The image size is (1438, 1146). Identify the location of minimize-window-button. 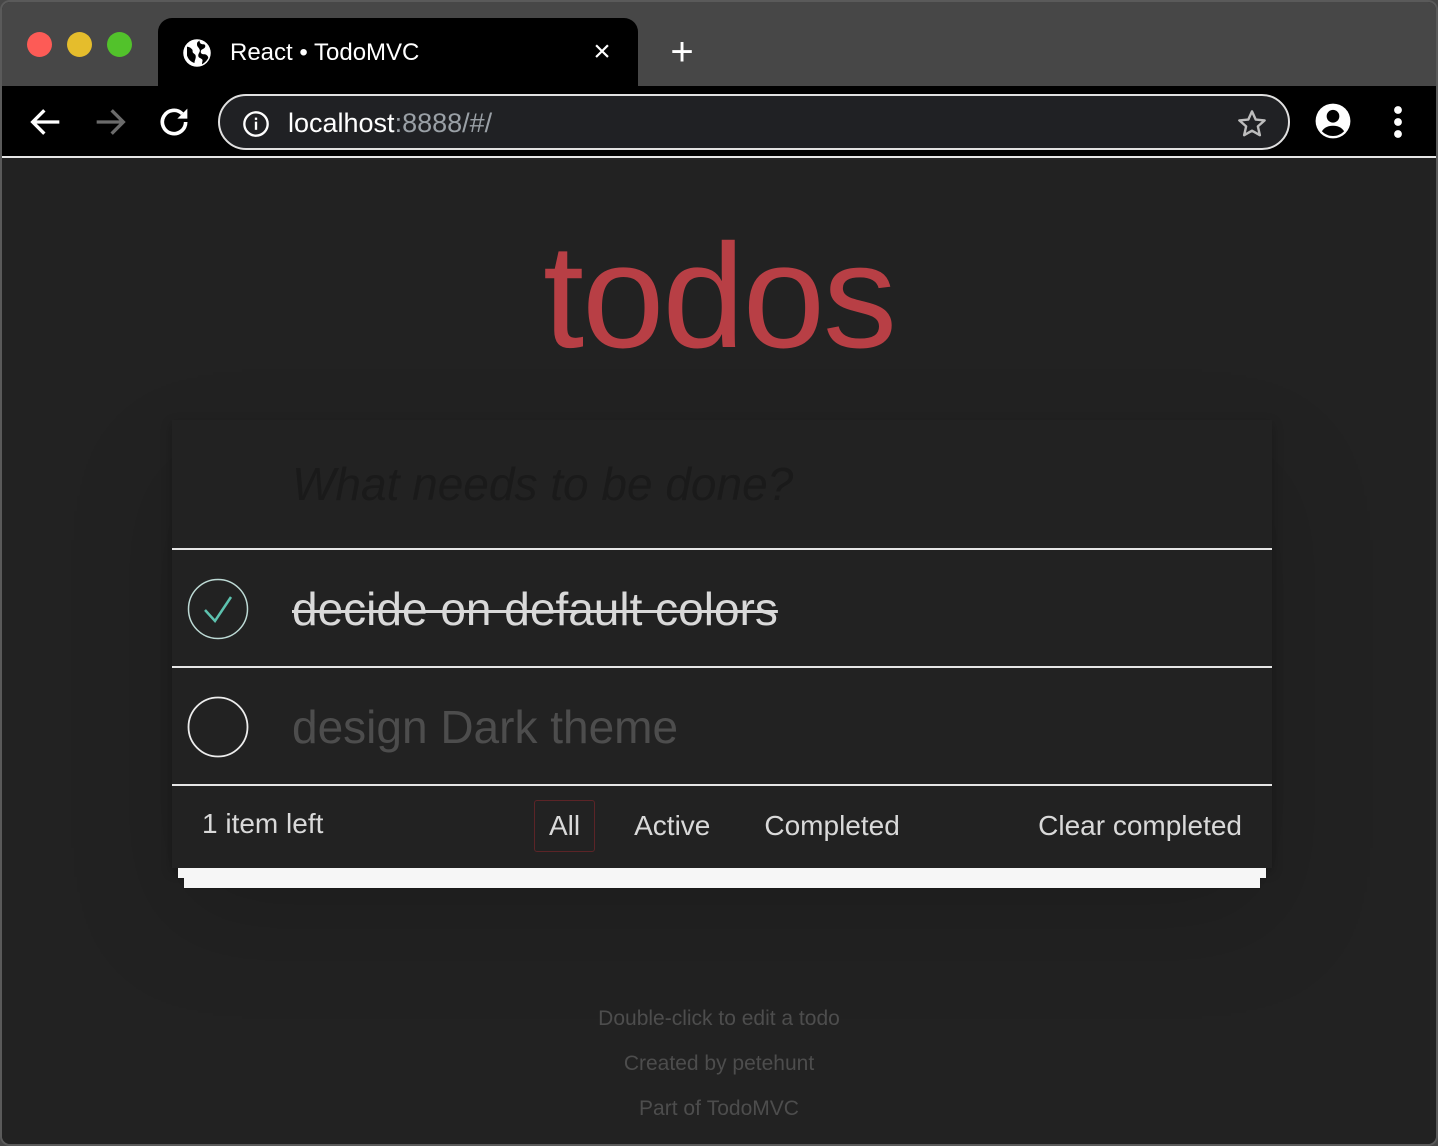
(79, 44).